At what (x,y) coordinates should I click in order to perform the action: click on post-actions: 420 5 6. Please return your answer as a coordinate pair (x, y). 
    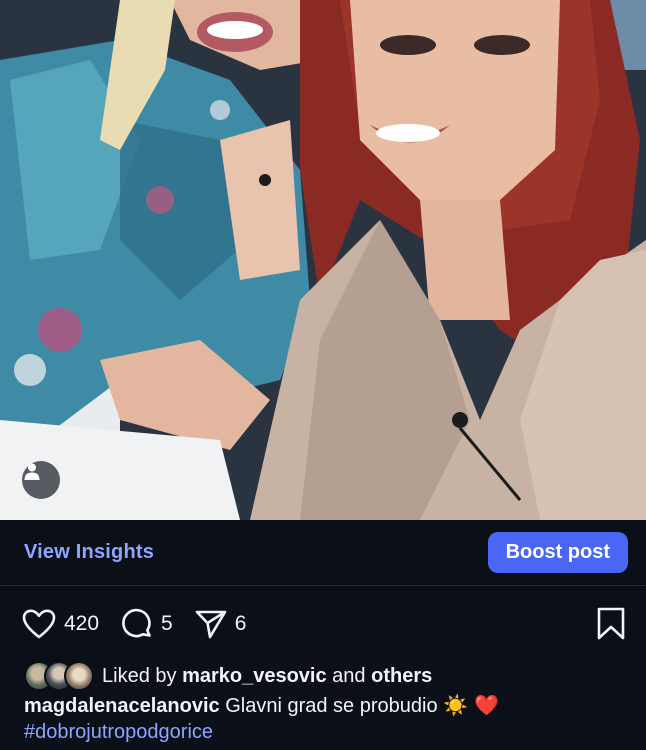
    Looking at the image, I should click on (323, 624).